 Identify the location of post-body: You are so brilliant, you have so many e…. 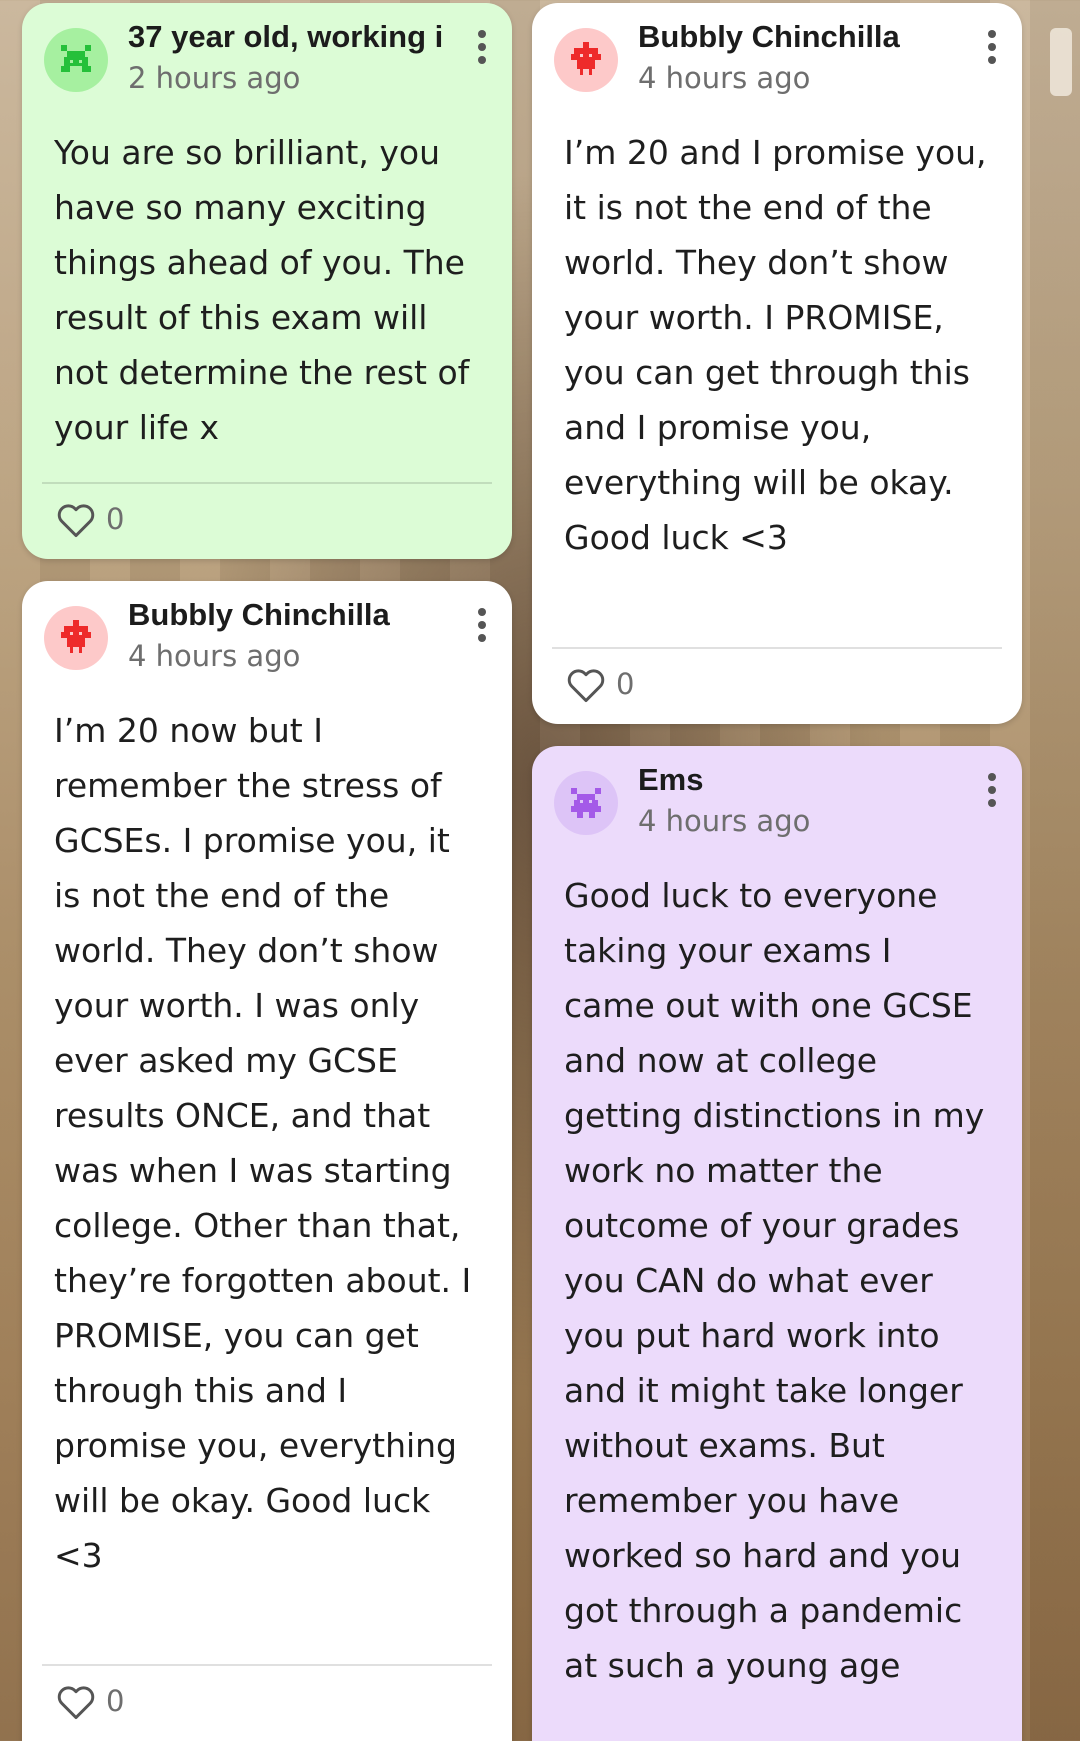
(262, 290).